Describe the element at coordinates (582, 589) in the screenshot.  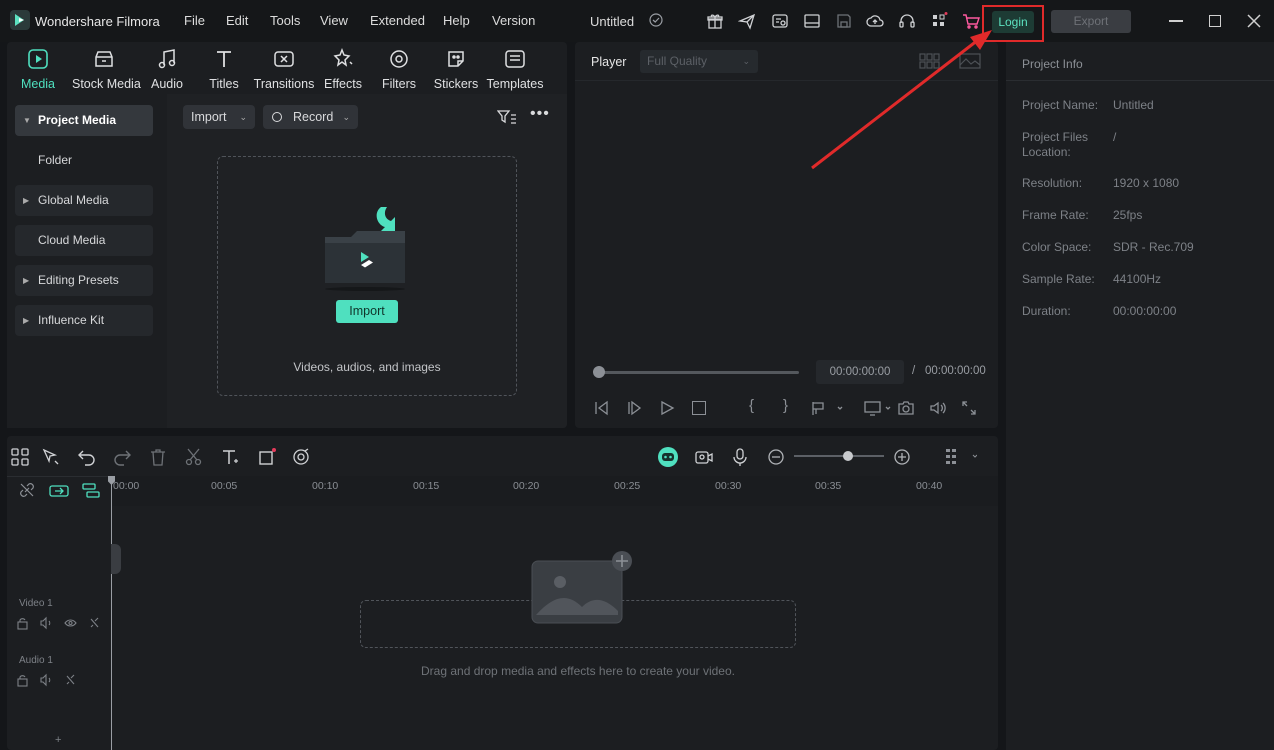
I see `image-placeholder-icon` at that location.